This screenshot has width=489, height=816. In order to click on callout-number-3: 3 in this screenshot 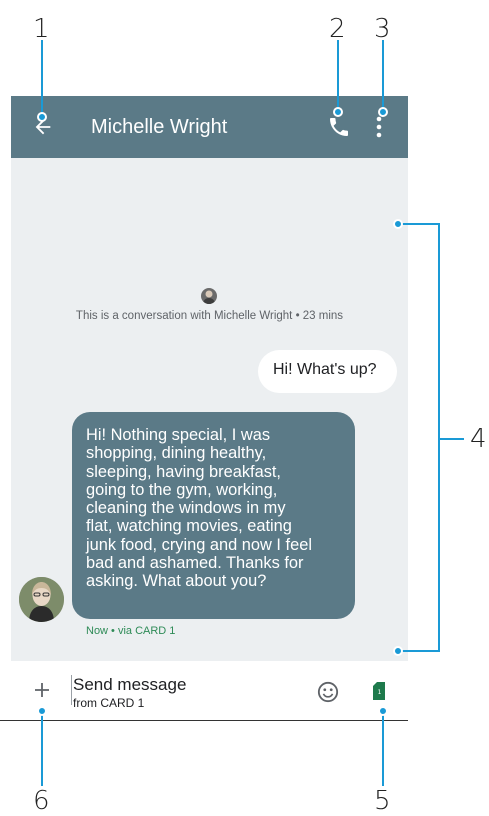, I will do `click(382, 29)`.